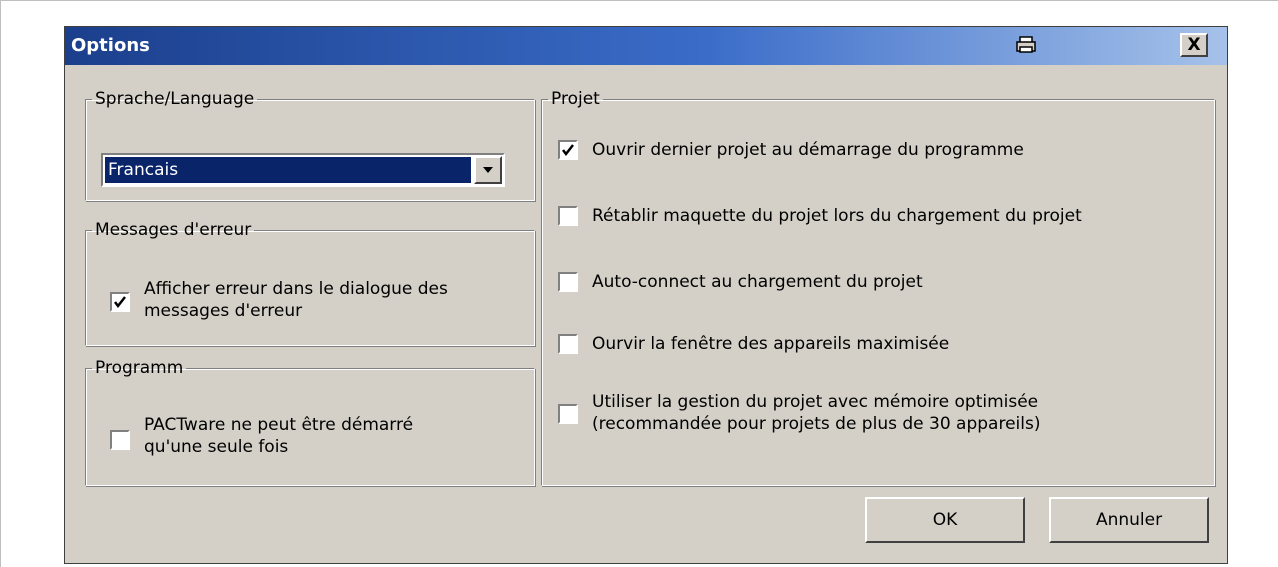  Describe the element at coordinates (757, 282) in the screenshot. I see `auto-connect-label: Auto-connect au chargement du projet` at that location.